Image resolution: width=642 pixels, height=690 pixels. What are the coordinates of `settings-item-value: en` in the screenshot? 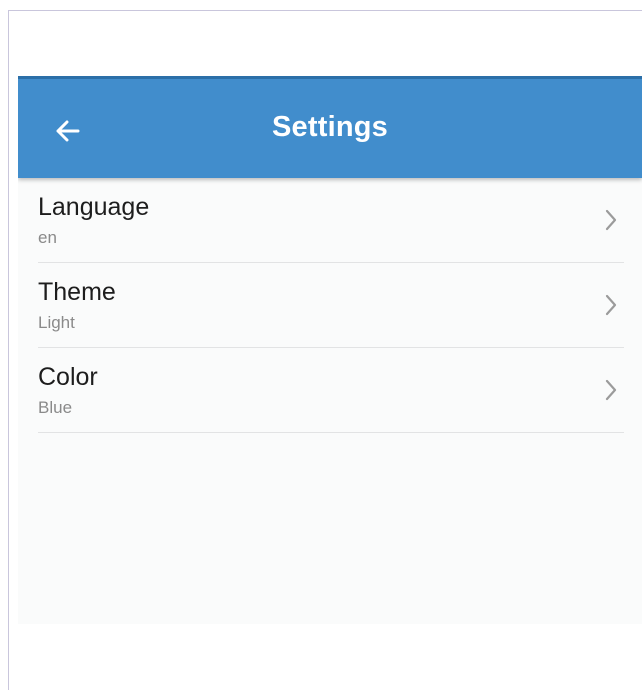 It's located at (47, 237).